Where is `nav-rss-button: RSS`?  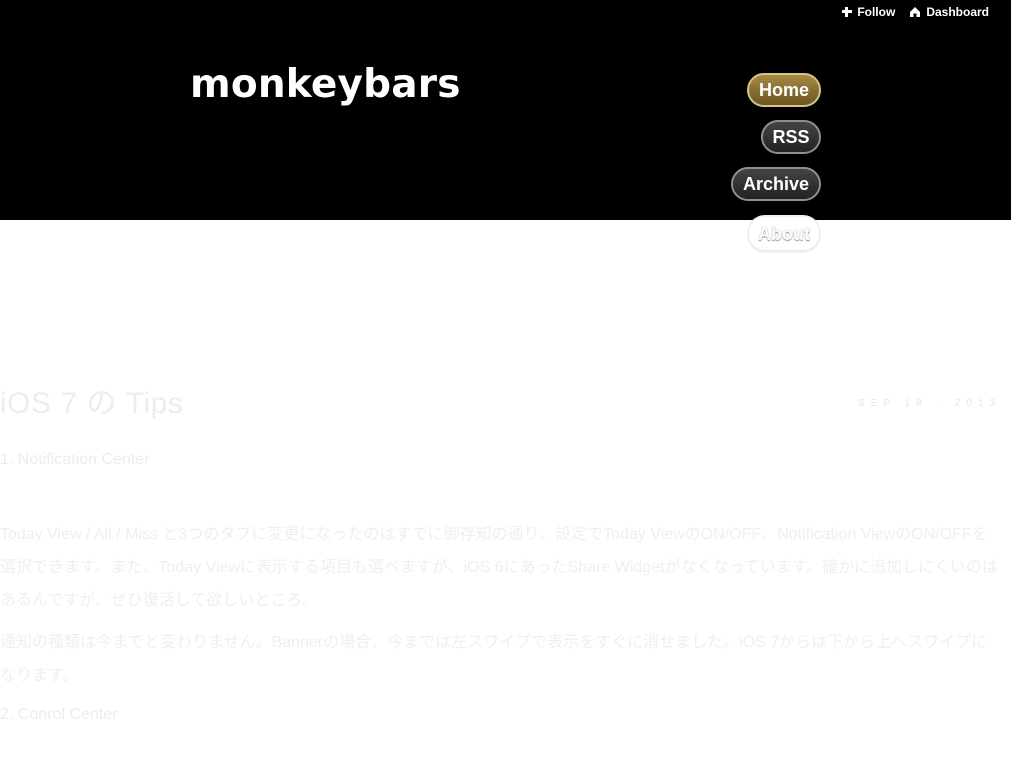 nav-rss-button: RSS is located at coordinates (791, 137).